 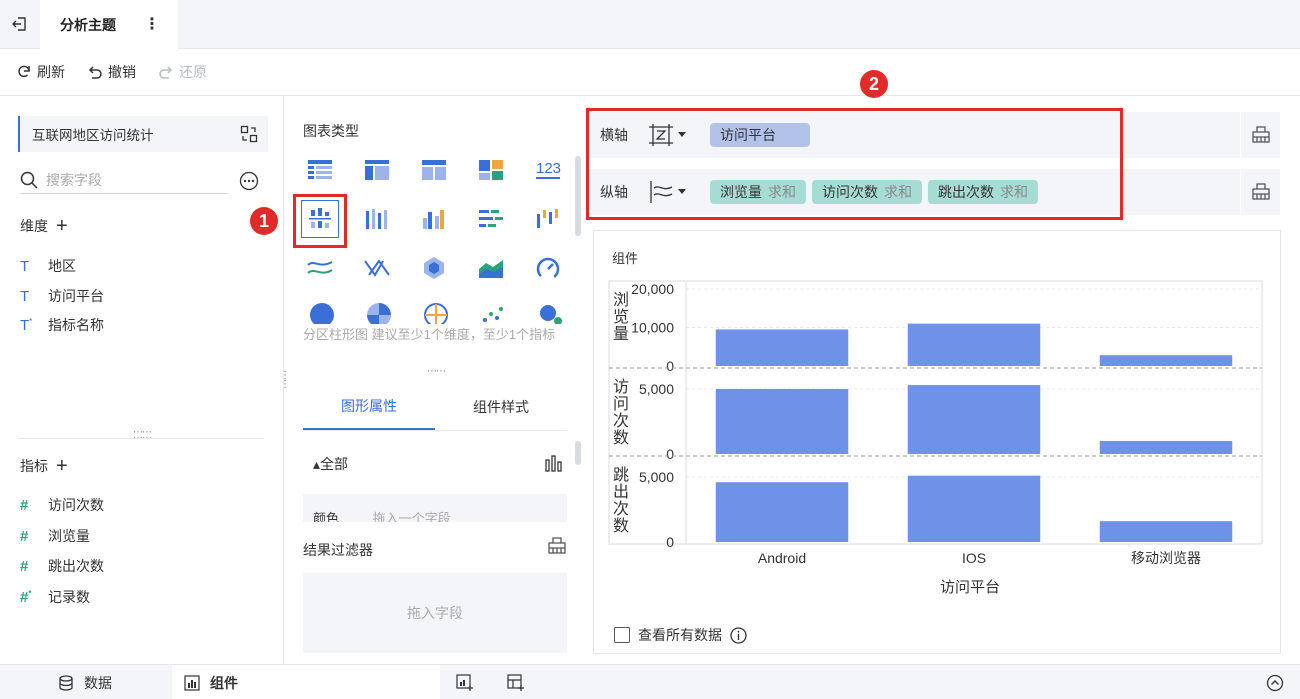 What do you see at coordinates (62, 505) in the screenshot?
I see `measure-field: # 访问次数` at bounding box center [62, 505].